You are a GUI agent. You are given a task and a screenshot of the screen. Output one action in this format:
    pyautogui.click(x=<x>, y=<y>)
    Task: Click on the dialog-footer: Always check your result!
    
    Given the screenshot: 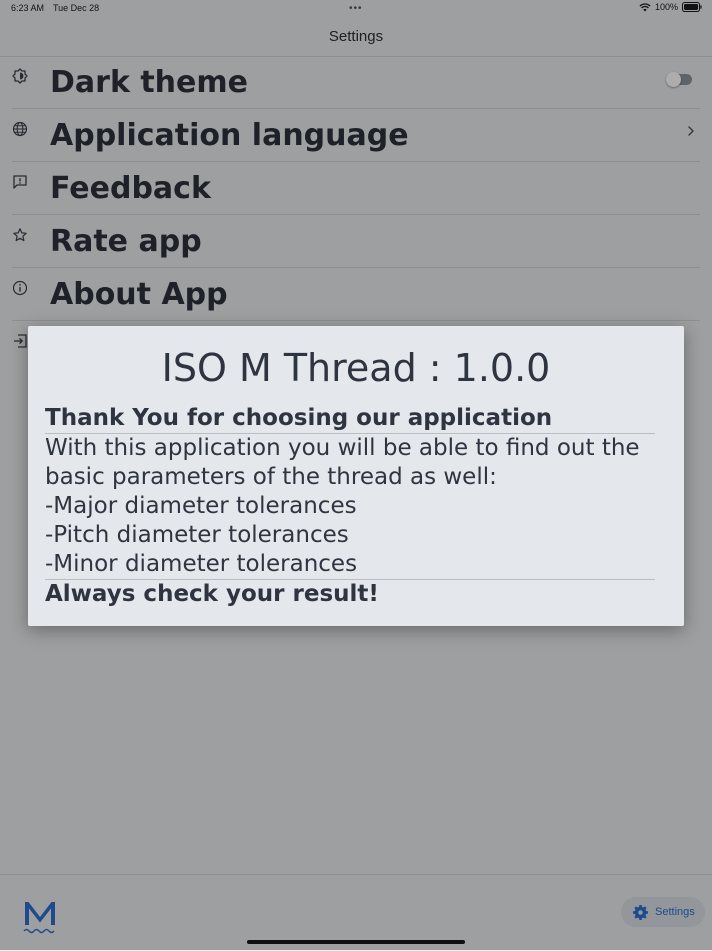 What is the action you would take?
    pyautogui.click(x=212, y=594)
    